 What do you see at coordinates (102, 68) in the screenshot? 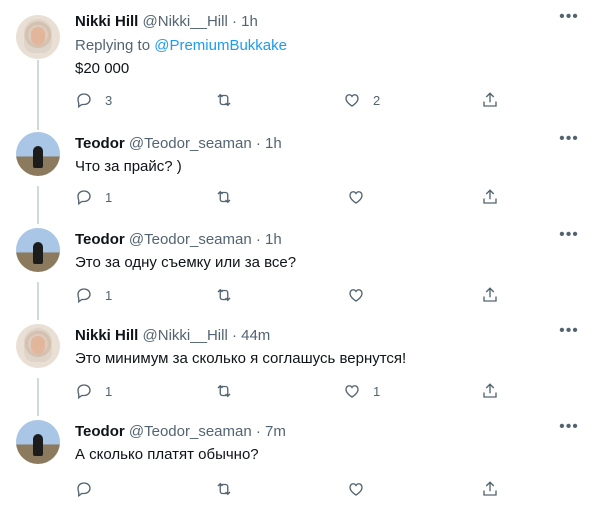
I see `tweet-text: $20 000` at bounding box center [102, 68].